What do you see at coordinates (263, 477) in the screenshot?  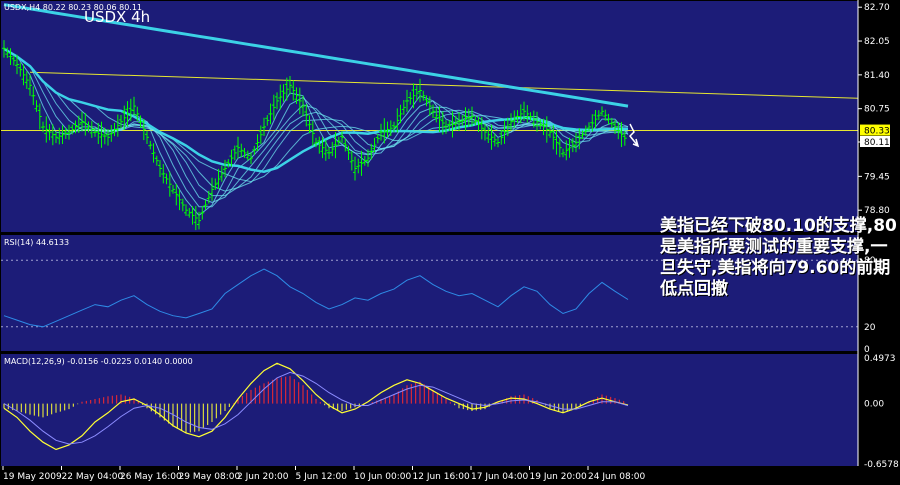 I see `x-tick-label: 2 Jun 20:00` at bounding box center [263, 477].